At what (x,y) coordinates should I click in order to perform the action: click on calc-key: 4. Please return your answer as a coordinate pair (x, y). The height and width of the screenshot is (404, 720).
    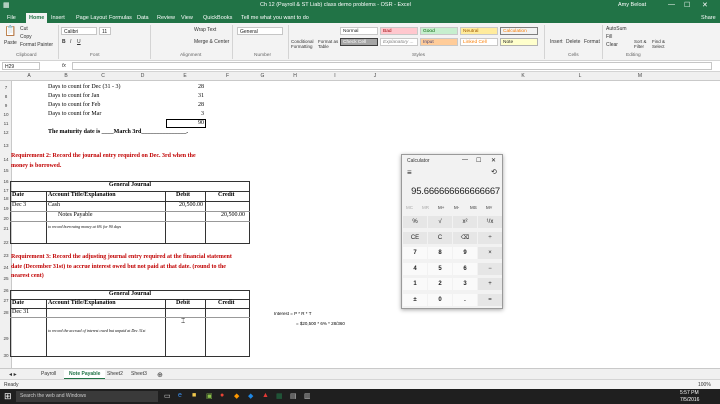
    Looking at the image, I should click on (415, 268).